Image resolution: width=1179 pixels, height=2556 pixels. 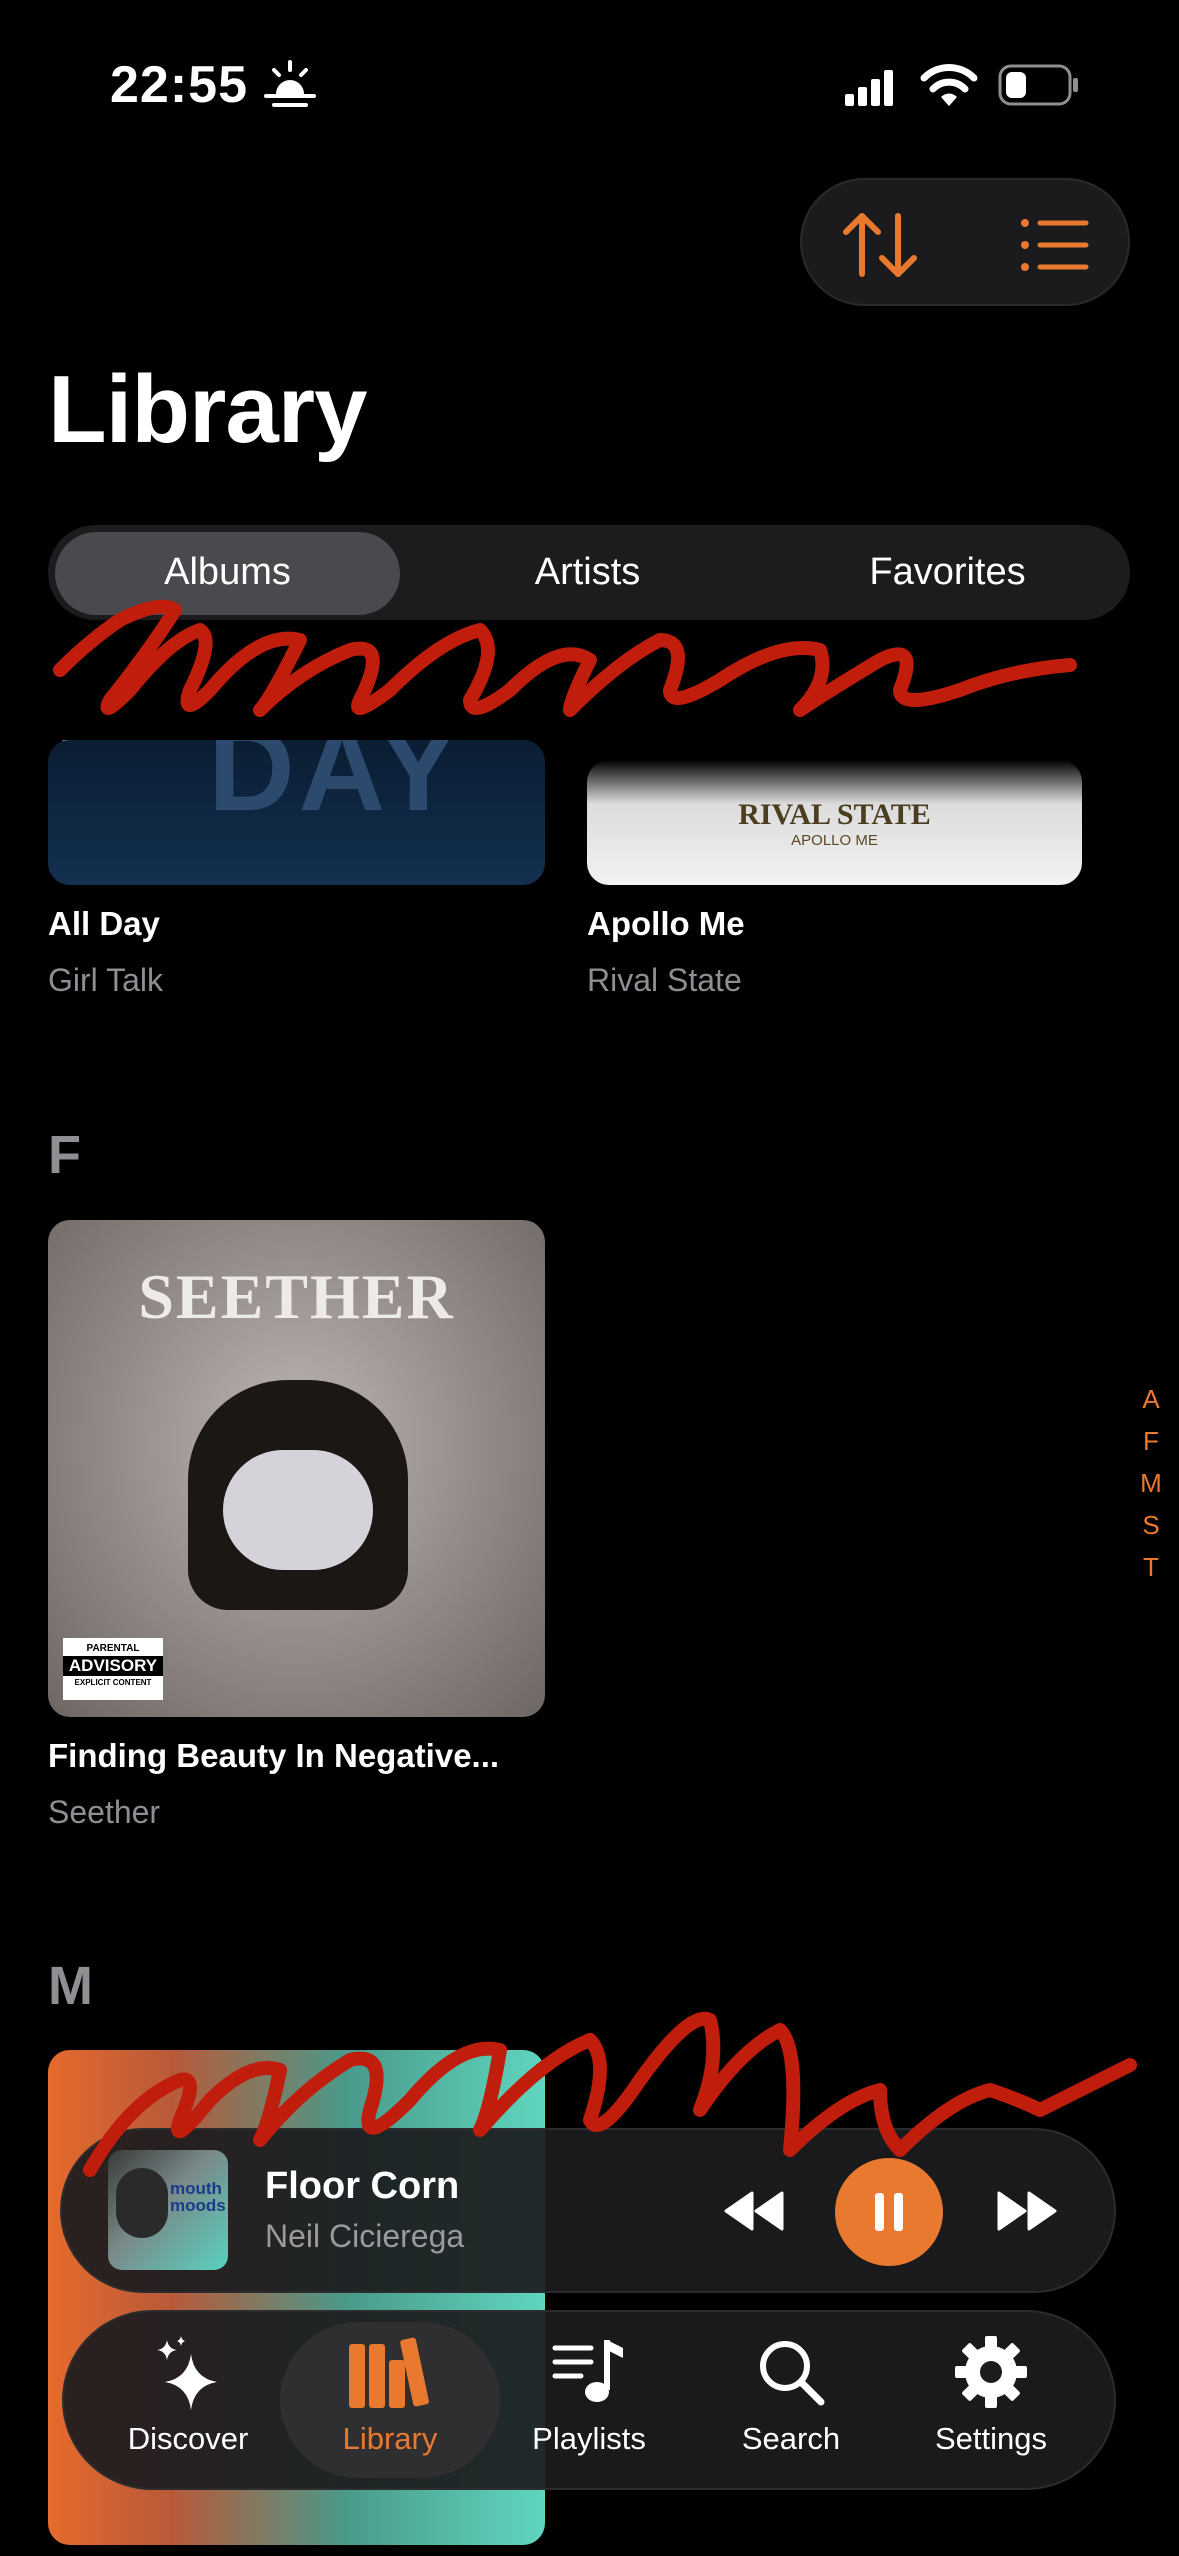 What do you see at coordinates (1151, 1525) in the screenshot?
I see `index-letter: S` at bounding box center [1151, 1525].